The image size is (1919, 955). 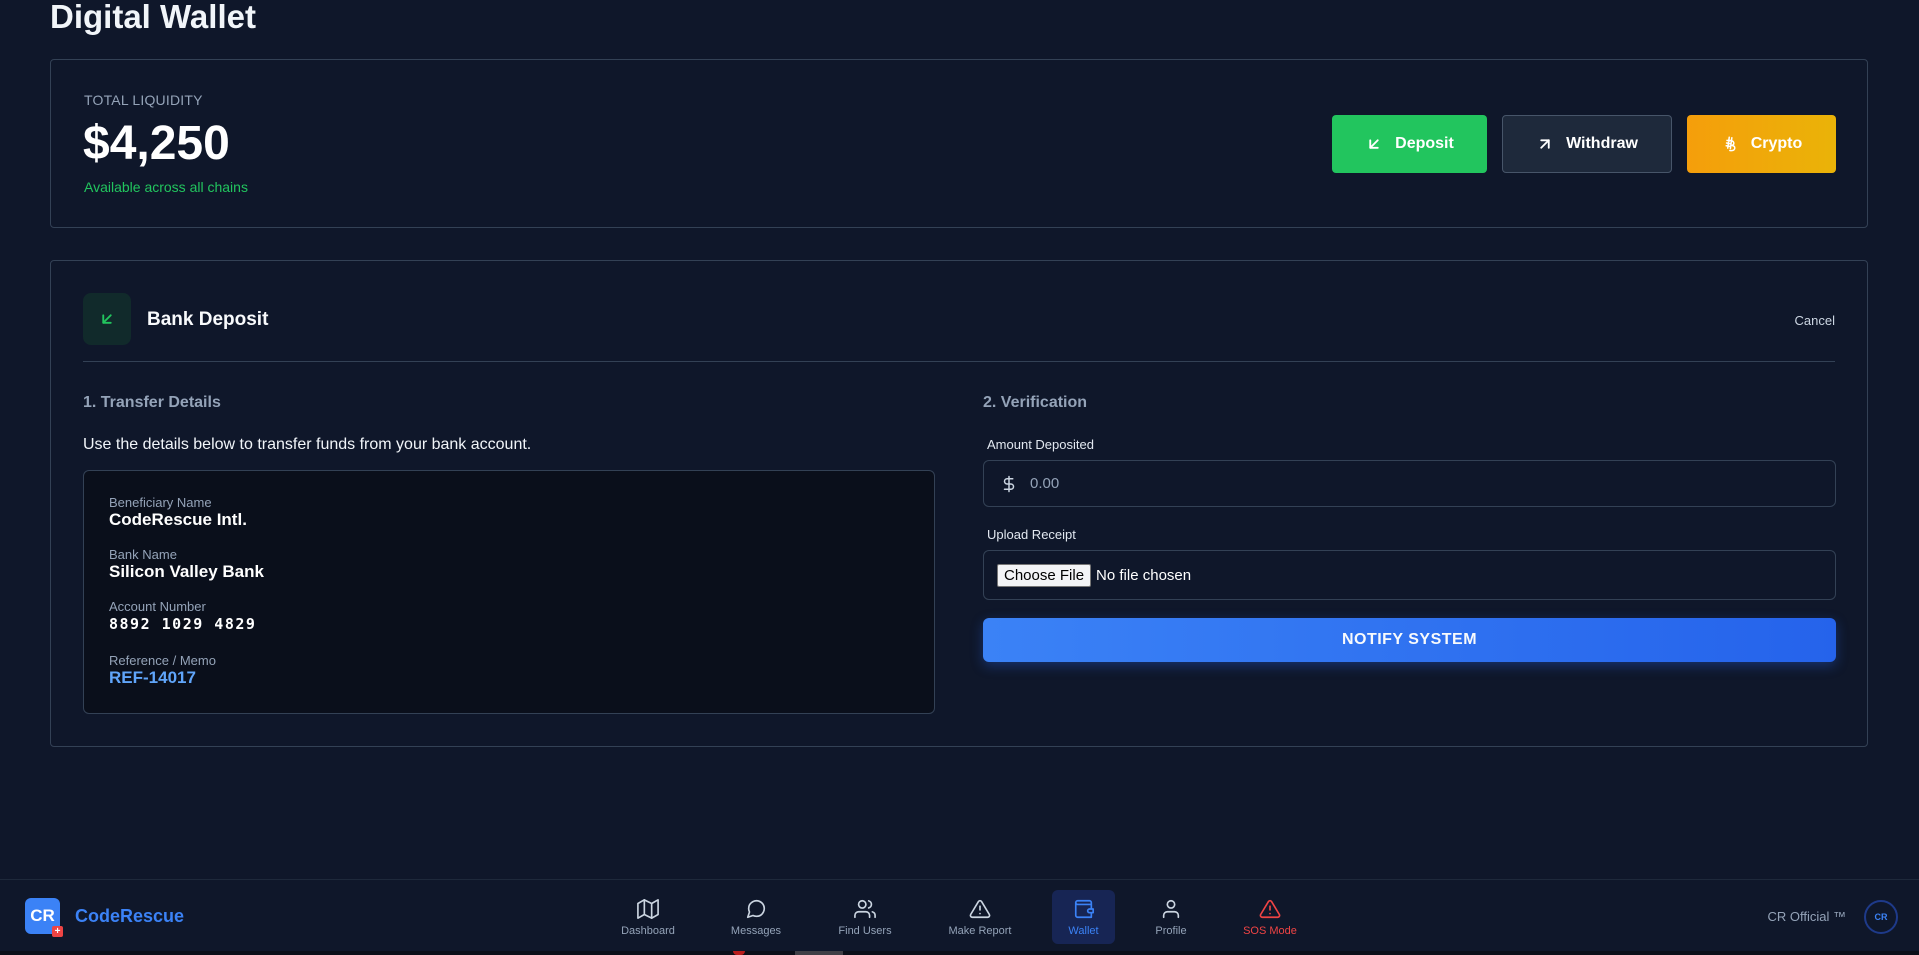 I want to click on horizontal-scrollbar, so click(x=959, y=953).